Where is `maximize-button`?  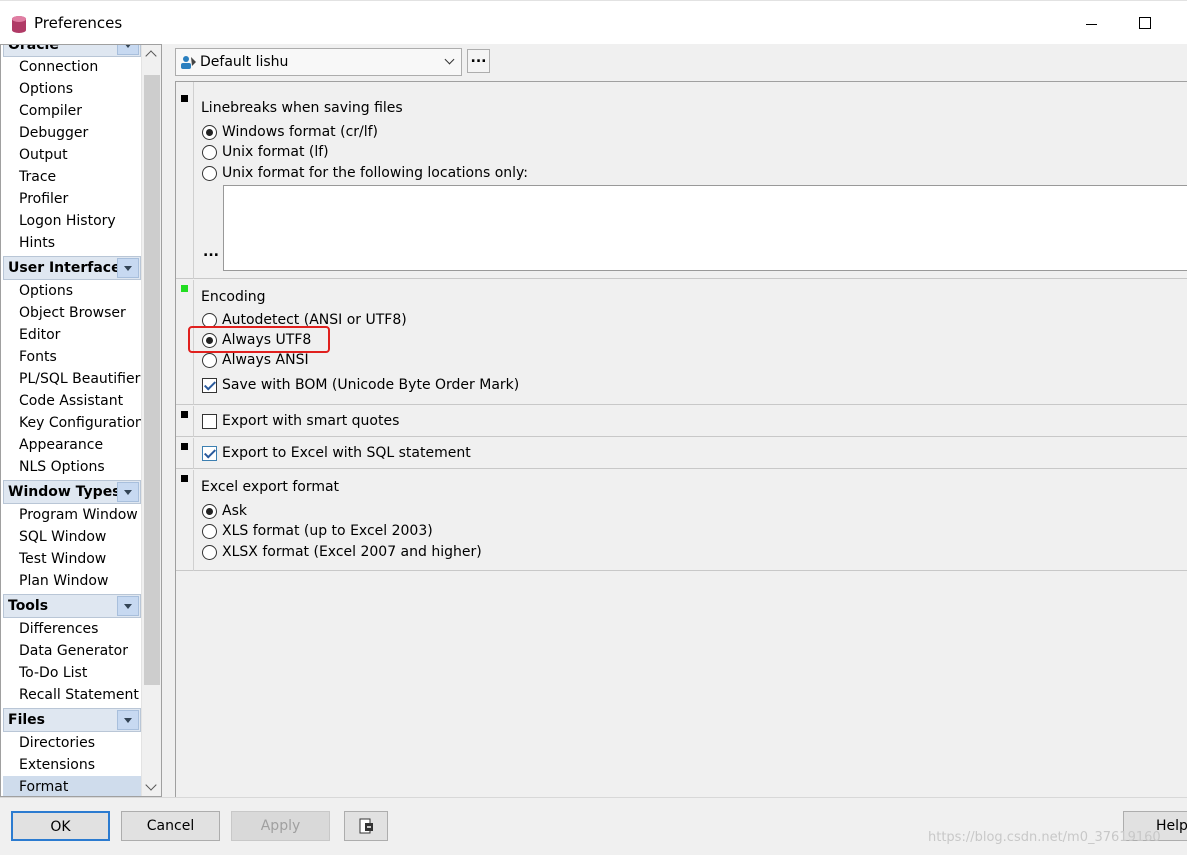 maximize-button is located at coordinates (1145, 23).